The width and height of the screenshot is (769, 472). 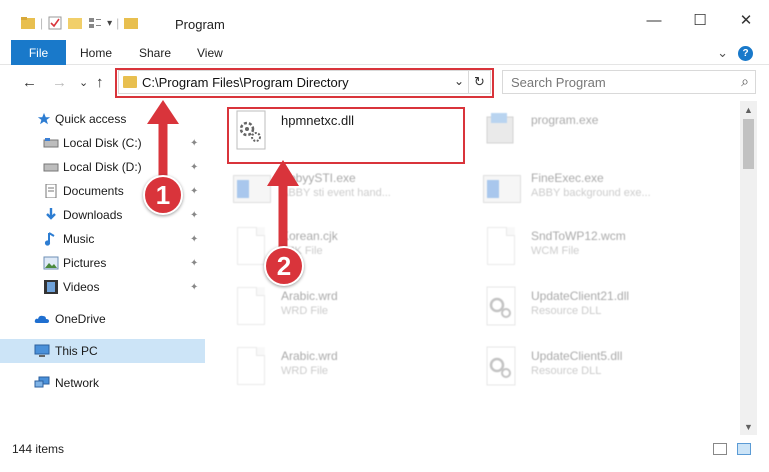 I want to click on sidebar-item-music: Music ✦, so click(x=102, y=239).